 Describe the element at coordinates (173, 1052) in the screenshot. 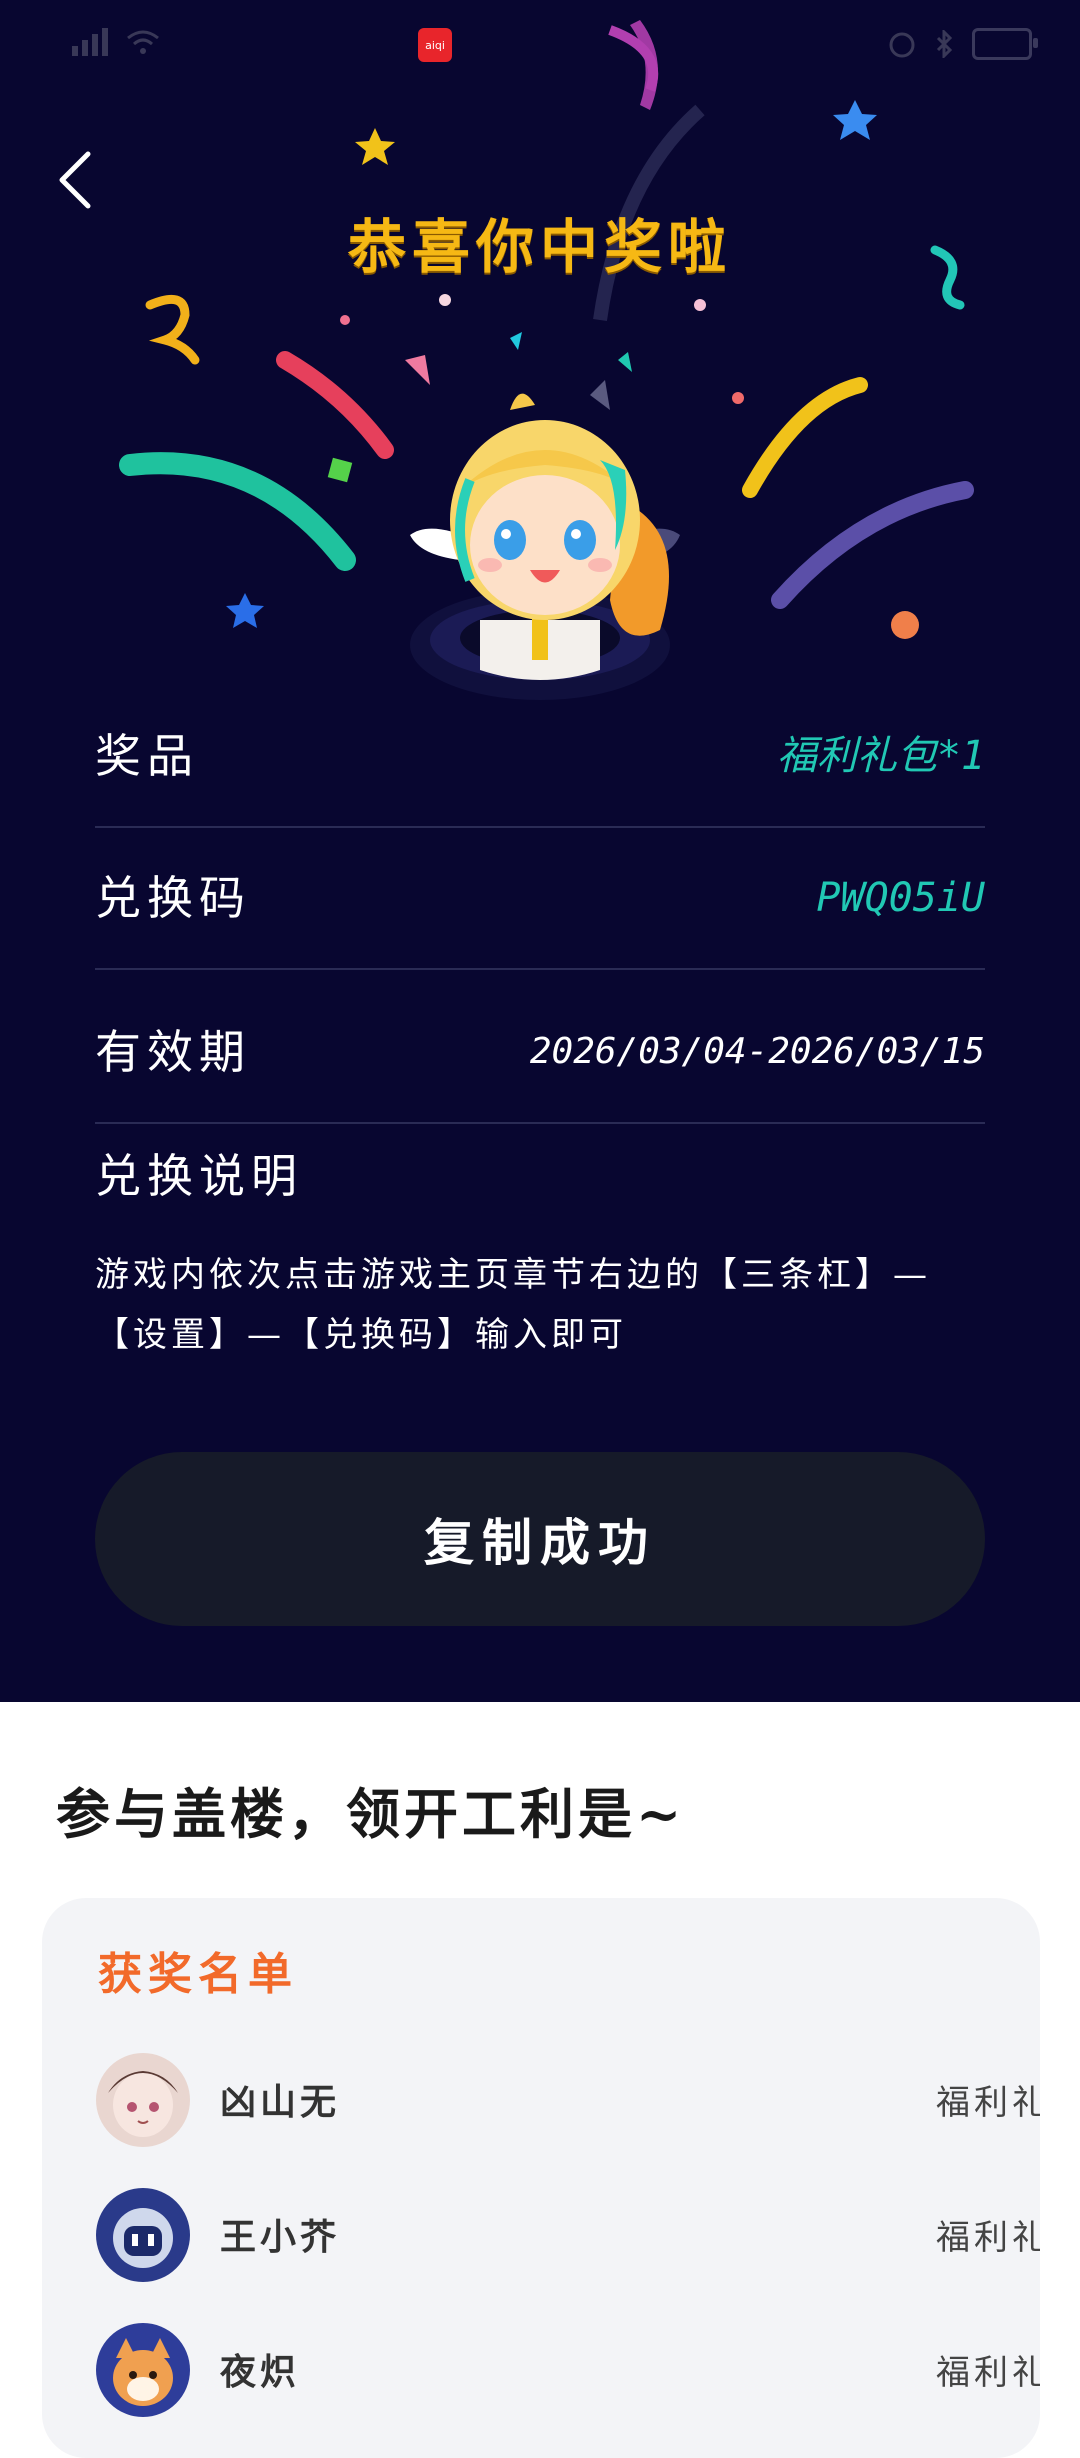

I see `validity-label: 有效期` at that location.